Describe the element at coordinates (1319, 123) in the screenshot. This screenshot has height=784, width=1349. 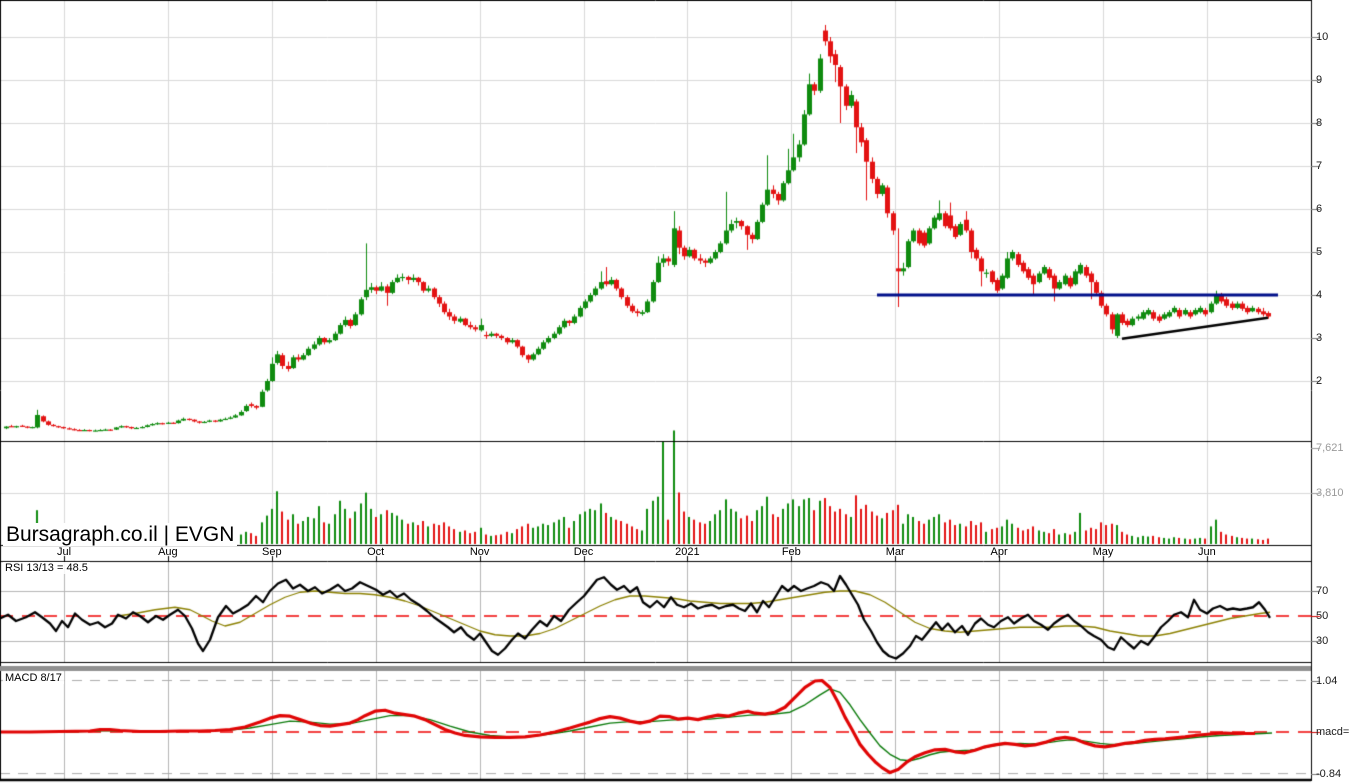
I see `price-tick-8: 8` at that location.